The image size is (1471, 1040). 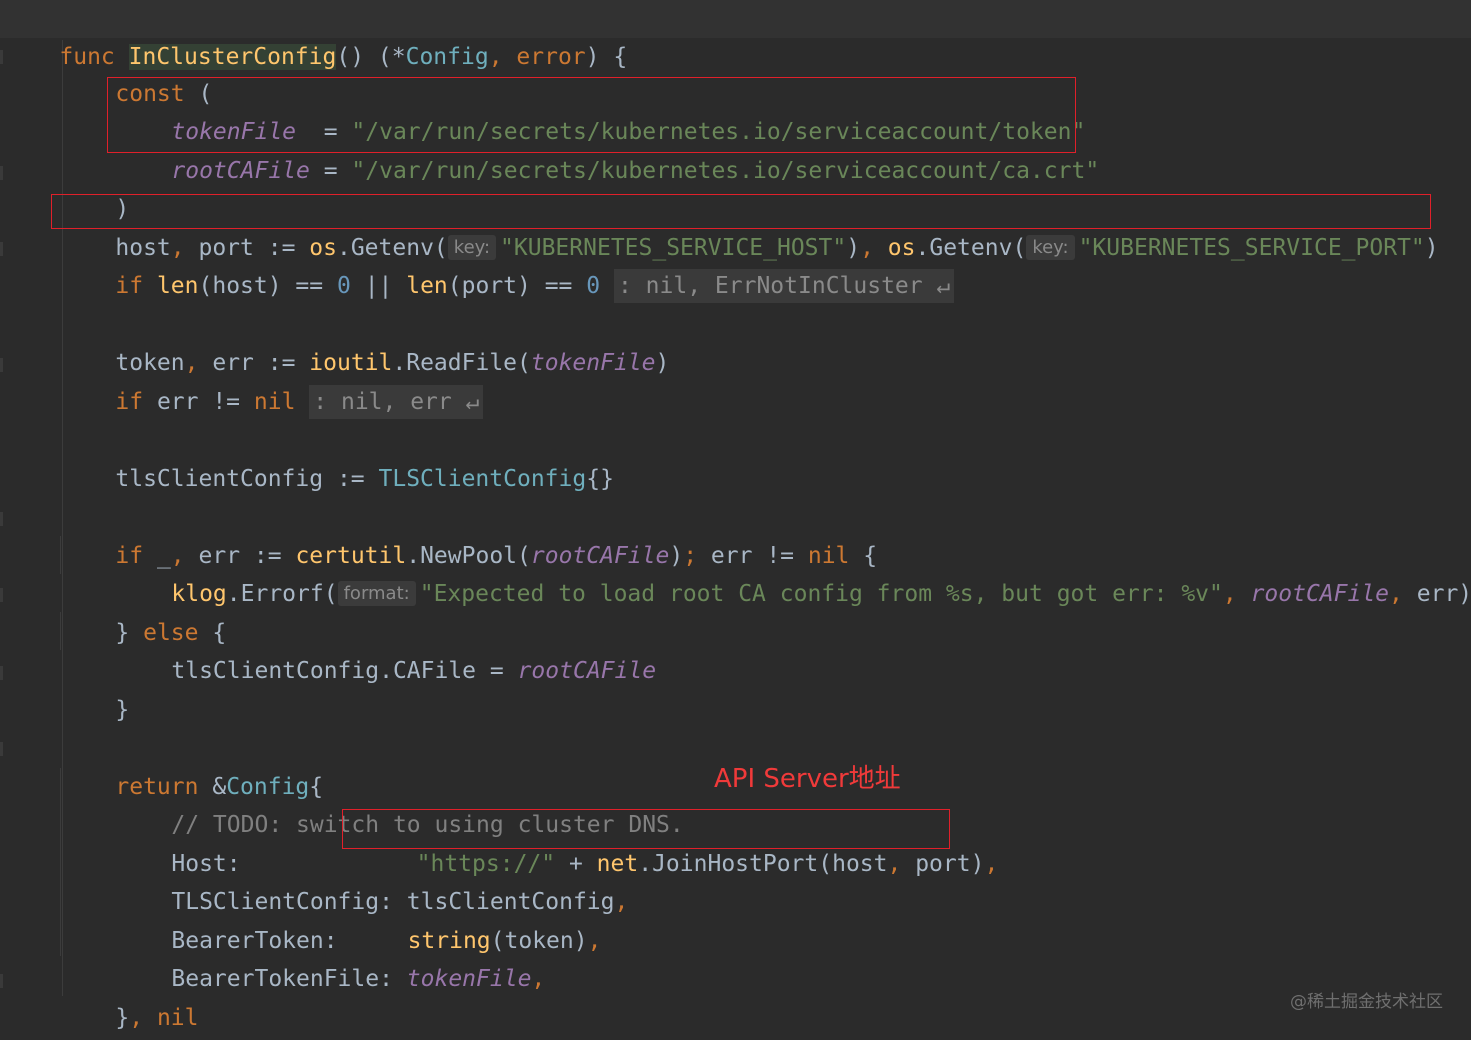 I want to click on call-joinhostport: JoinHostPort, so click(x=735, y=864).